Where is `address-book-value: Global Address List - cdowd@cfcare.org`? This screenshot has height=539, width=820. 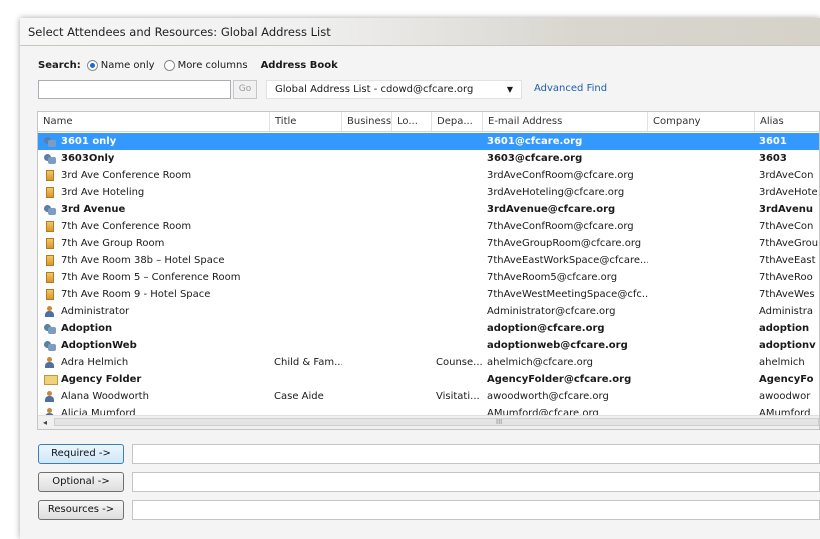 address-book-value: Global Address List - cdowd@cfcare.org is located at coordinates (374, 89).